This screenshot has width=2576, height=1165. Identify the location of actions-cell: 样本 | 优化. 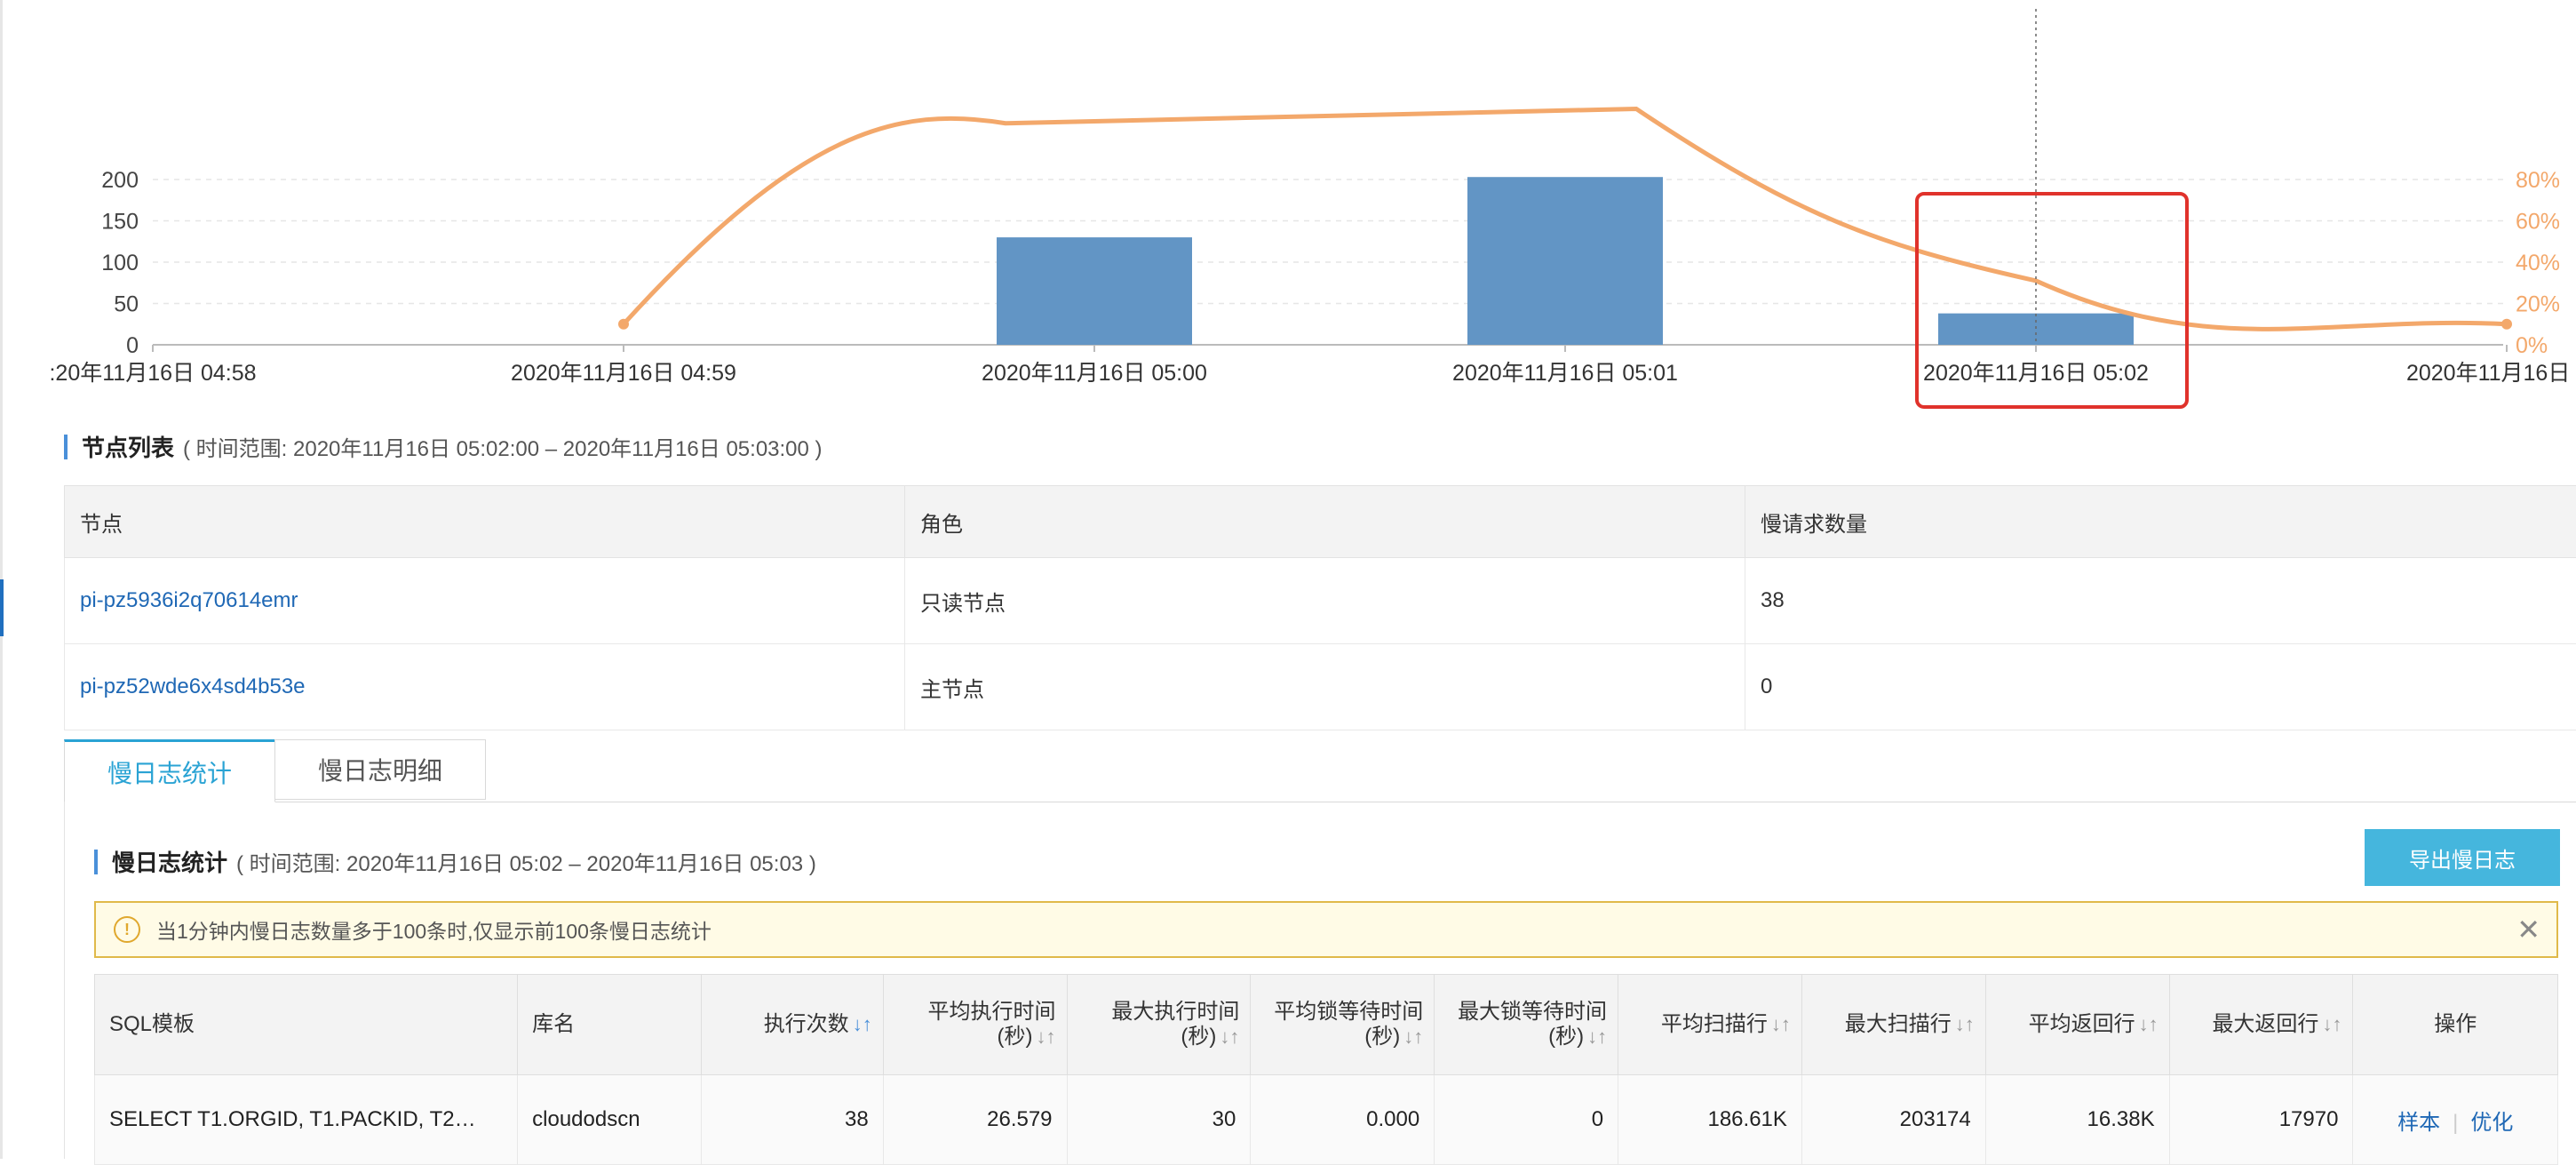
(2455, 1120).